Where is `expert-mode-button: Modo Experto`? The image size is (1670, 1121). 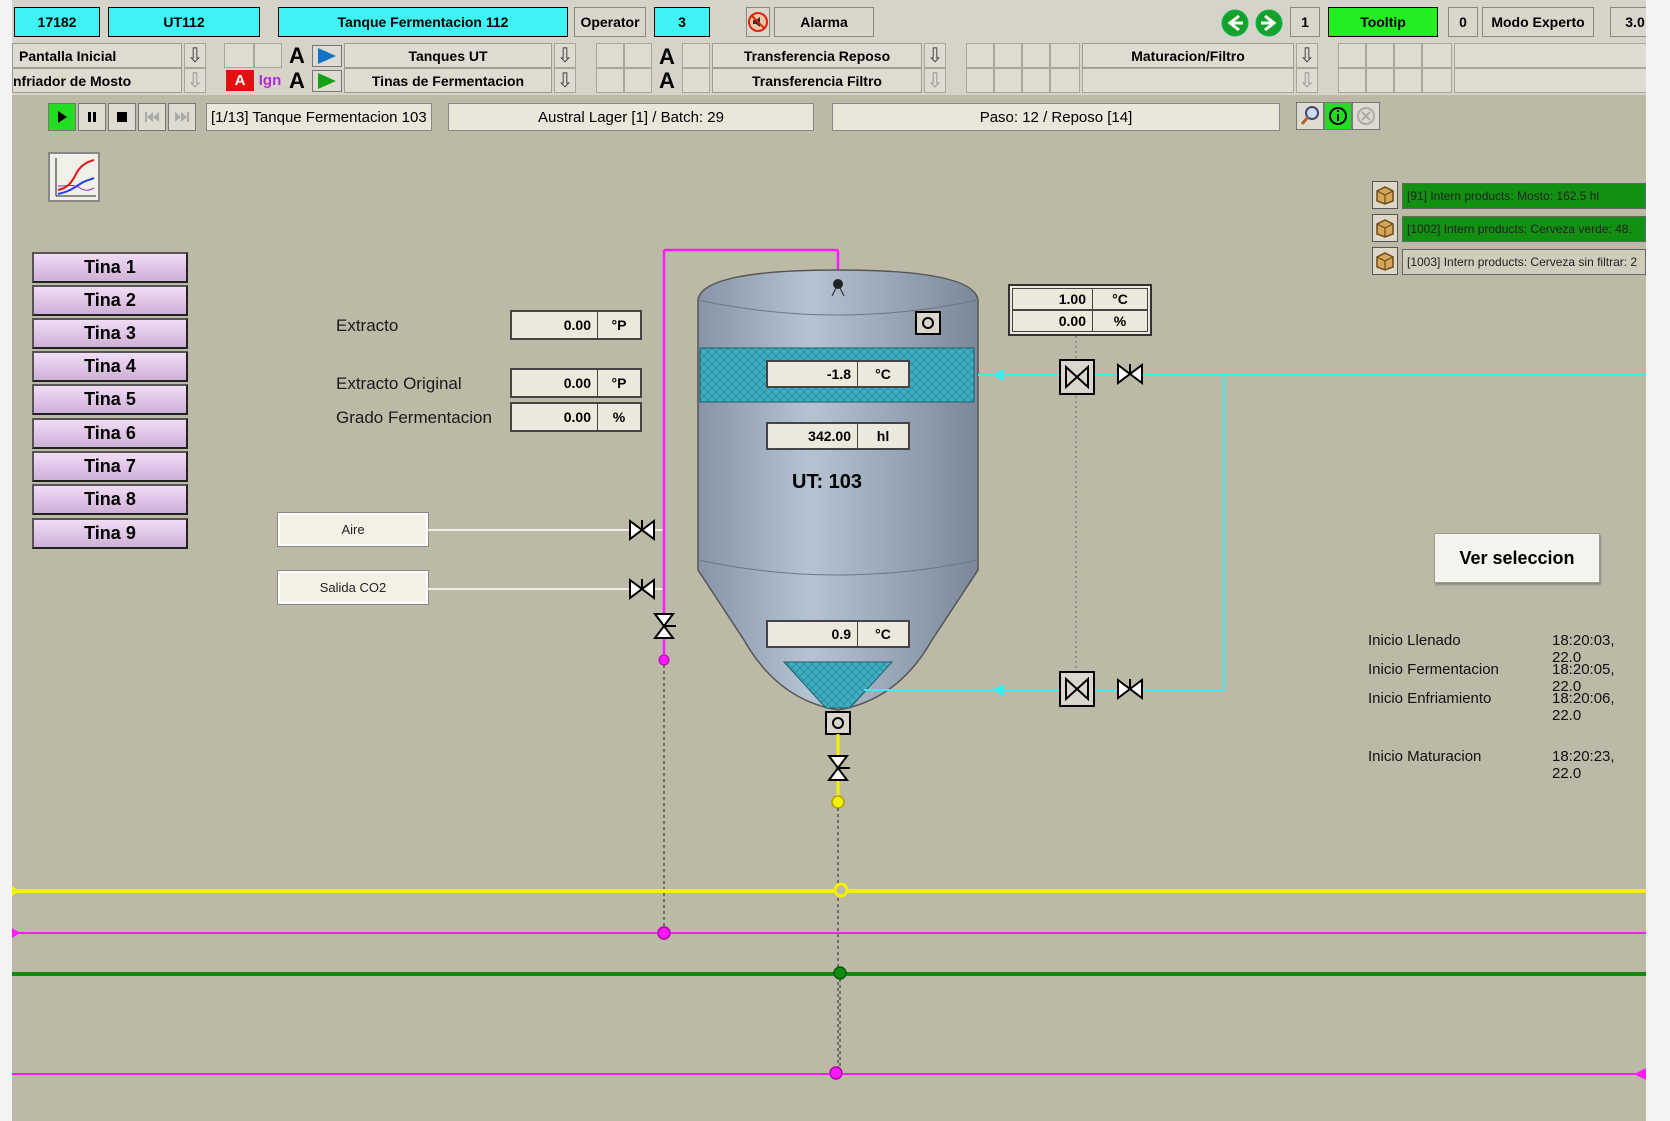 expert-mode-button: Modo Experto is located at coordinates (1538, 22).